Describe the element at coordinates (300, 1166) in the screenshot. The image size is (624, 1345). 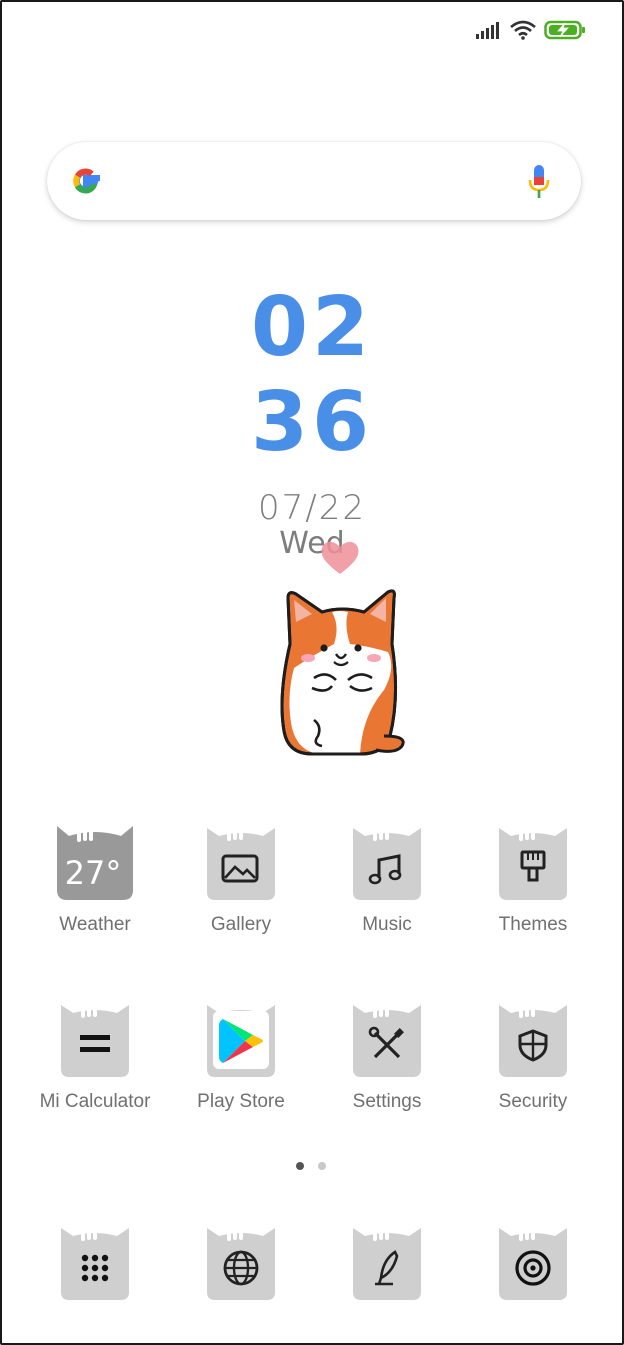
I see `page-dot-active` at that location.